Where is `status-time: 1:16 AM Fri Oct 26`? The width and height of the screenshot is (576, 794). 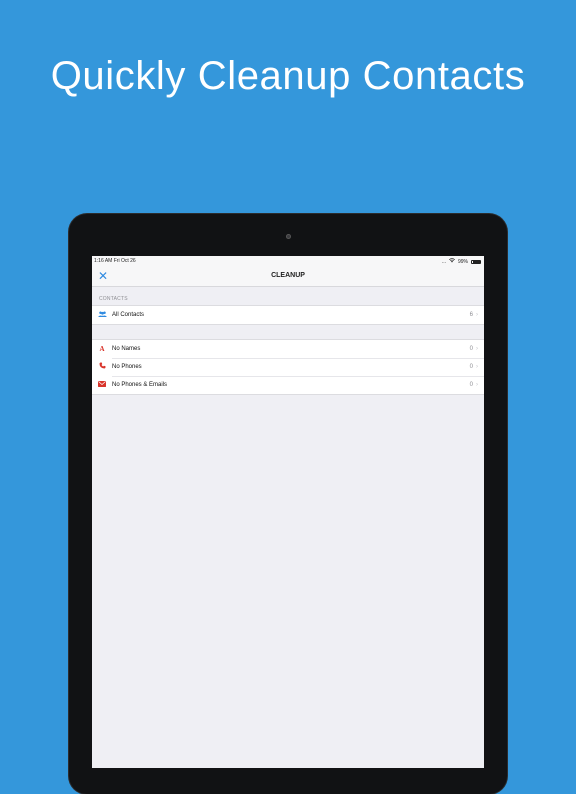 status-time: 1:16 AM Fri Oct 26 is located at coordinates (115, 261).